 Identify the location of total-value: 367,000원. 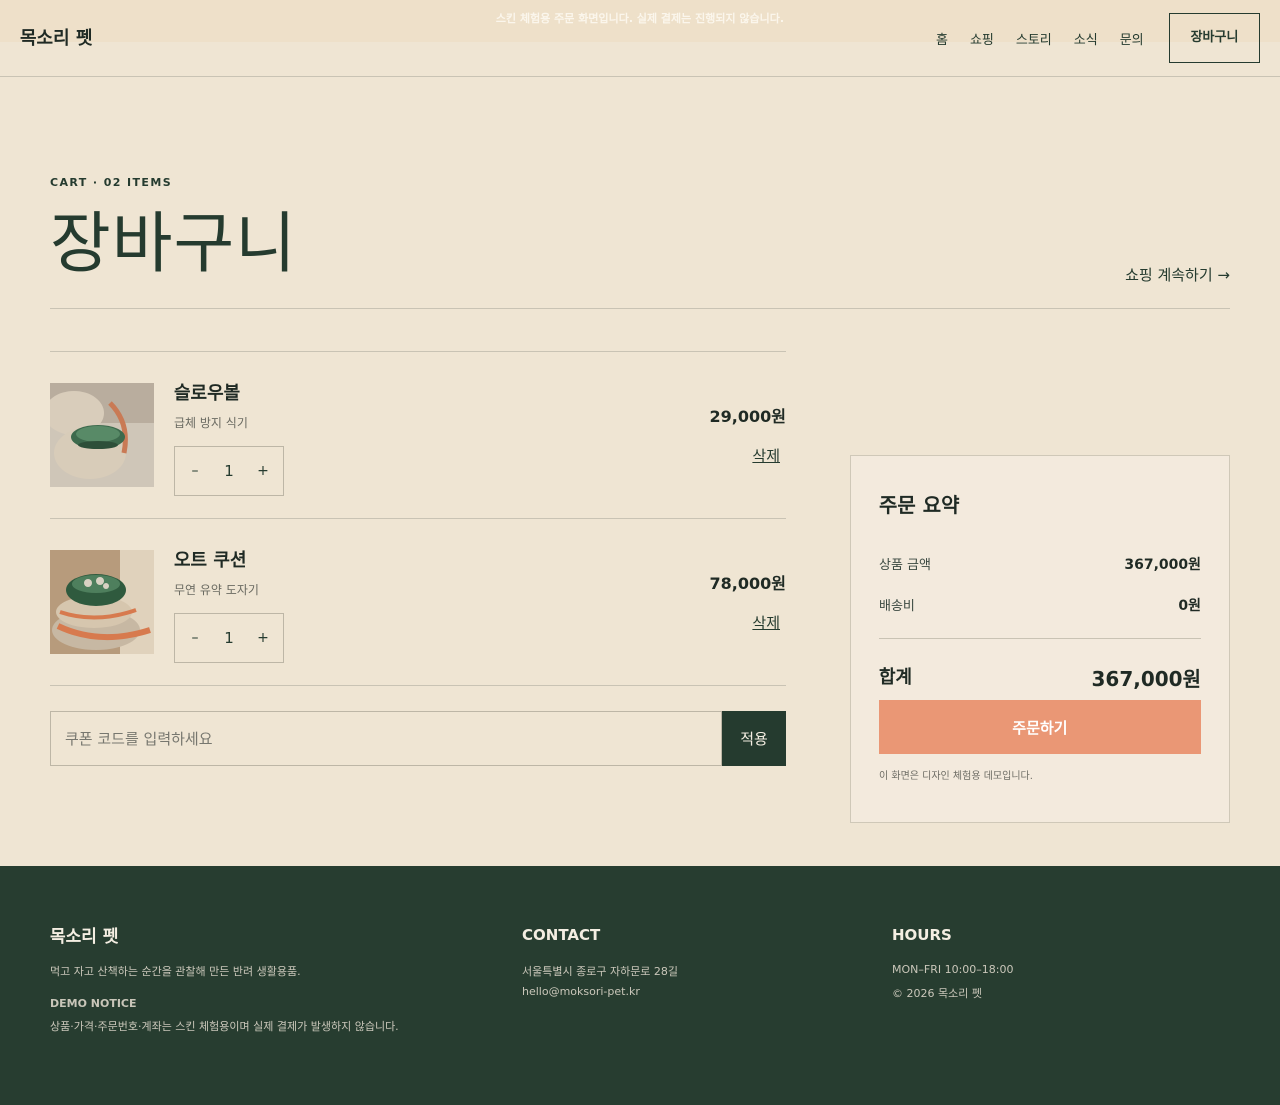
(1146, 679).